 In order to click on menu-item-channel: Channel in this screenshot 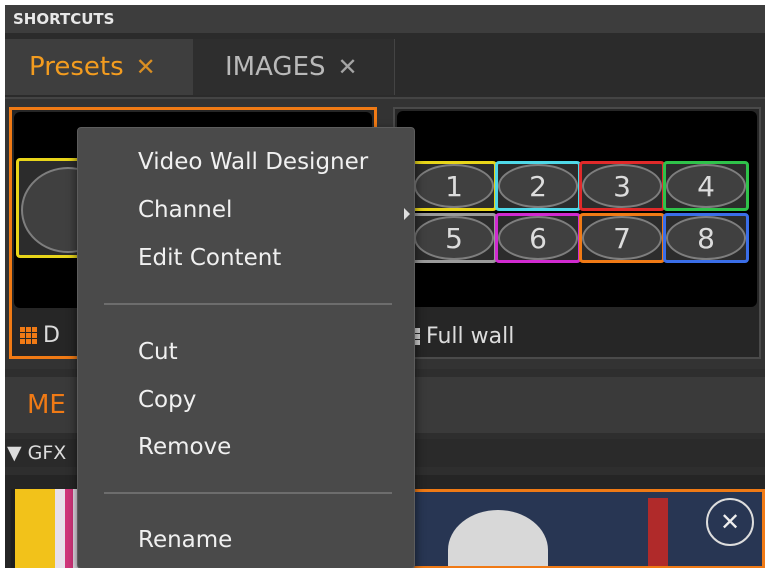, I will do `click(185, 210)`.